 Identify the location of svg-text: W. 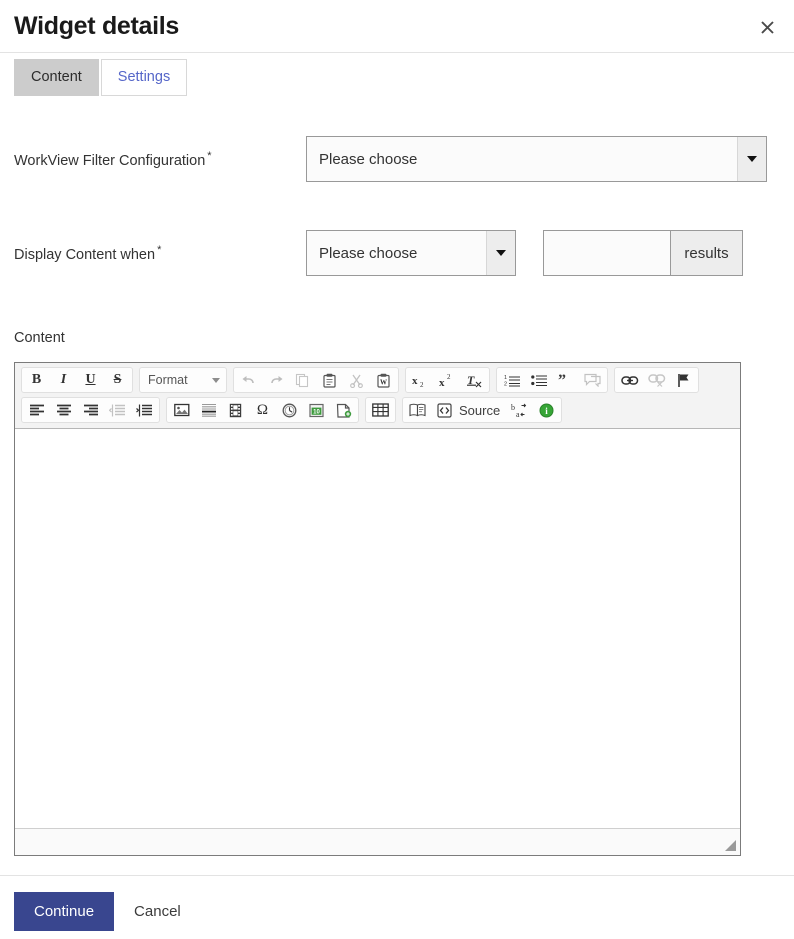
(383, 382).